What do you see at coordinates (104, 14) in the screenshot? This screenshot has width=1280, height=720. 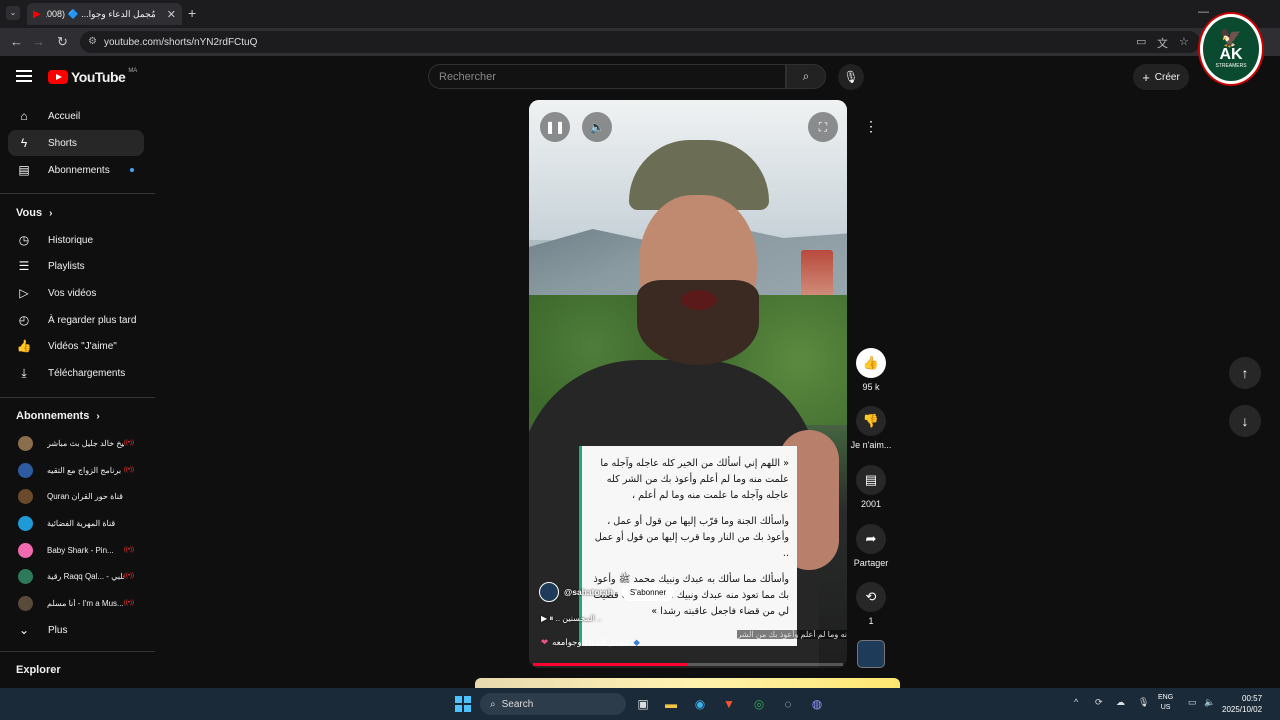 I see `browser-tab: ▶ مُجمل الدعاء وجوا... 🔷 (1008) ✕` at bounding box center [104, 14].